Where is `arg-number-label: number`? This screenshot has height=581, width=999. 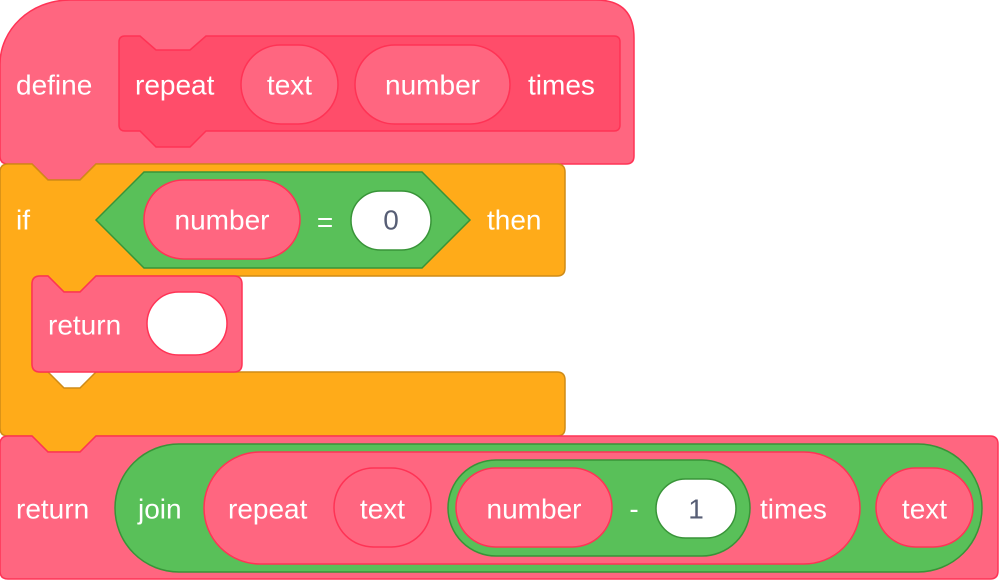
arg-number-label: number is located at coordinates (432, 85).